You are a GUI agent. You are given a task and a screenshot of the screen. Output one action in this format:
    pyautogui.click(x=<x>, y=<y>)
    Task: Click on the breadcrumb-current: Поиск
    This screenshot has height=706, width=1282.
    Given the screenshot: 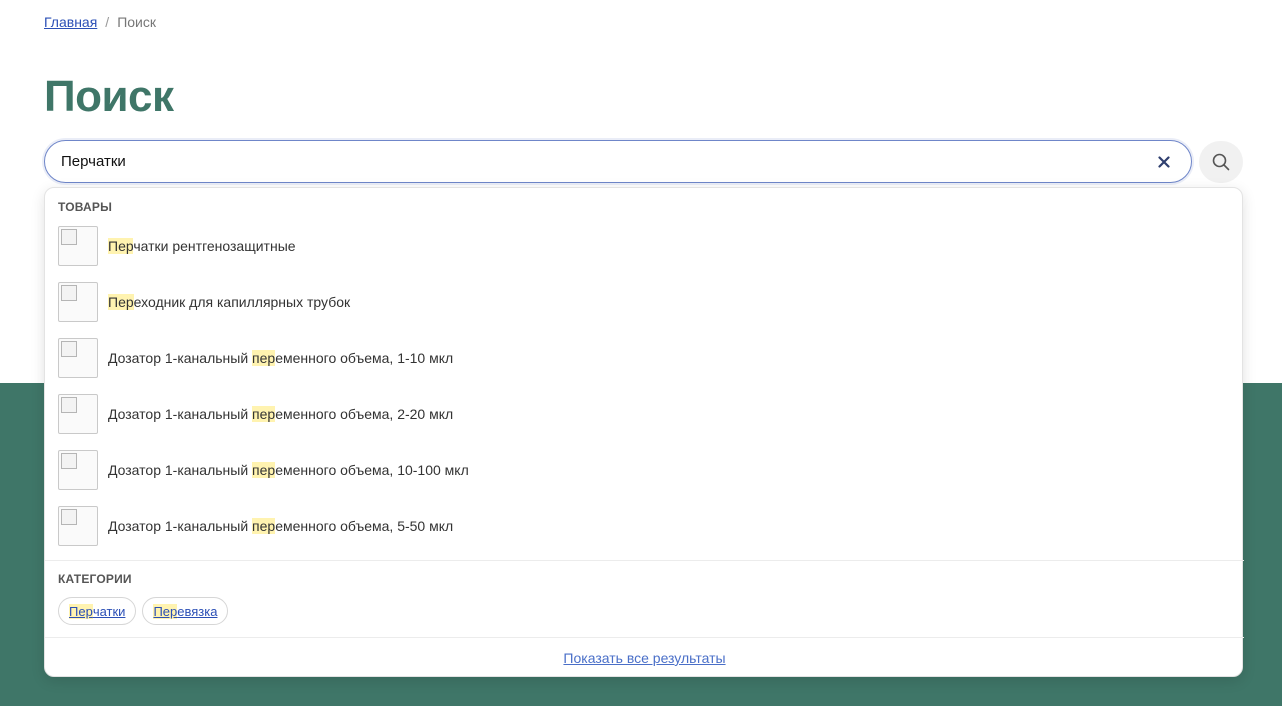 What is the action you would take?
    pyautogui.click(x=136, y=22)
    